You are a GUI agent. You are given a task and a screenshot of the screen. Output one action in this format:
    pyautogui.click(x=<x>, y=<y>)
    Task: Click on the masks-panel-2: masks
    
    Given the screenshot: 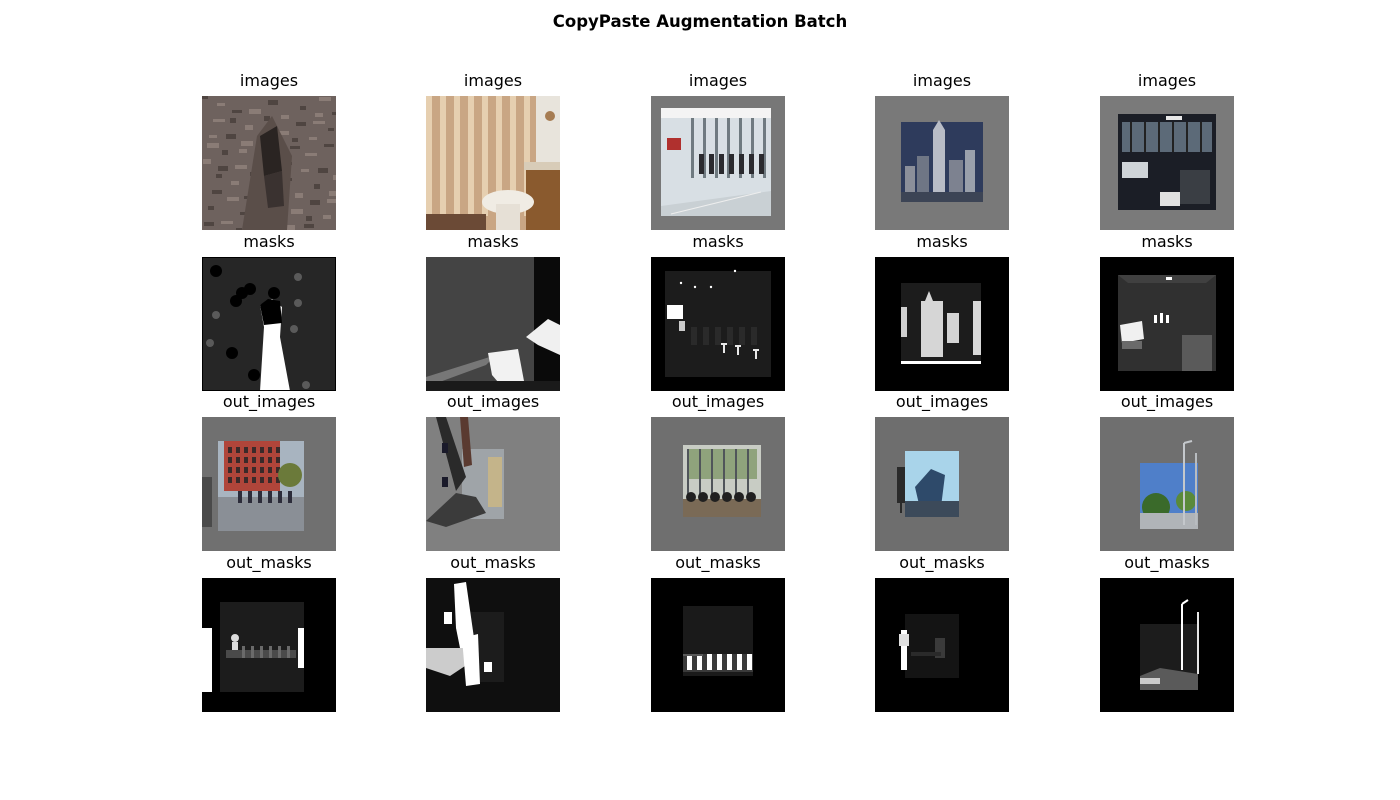 What is the action you would take?
    pyautogui.click(x=493, y=311)
    